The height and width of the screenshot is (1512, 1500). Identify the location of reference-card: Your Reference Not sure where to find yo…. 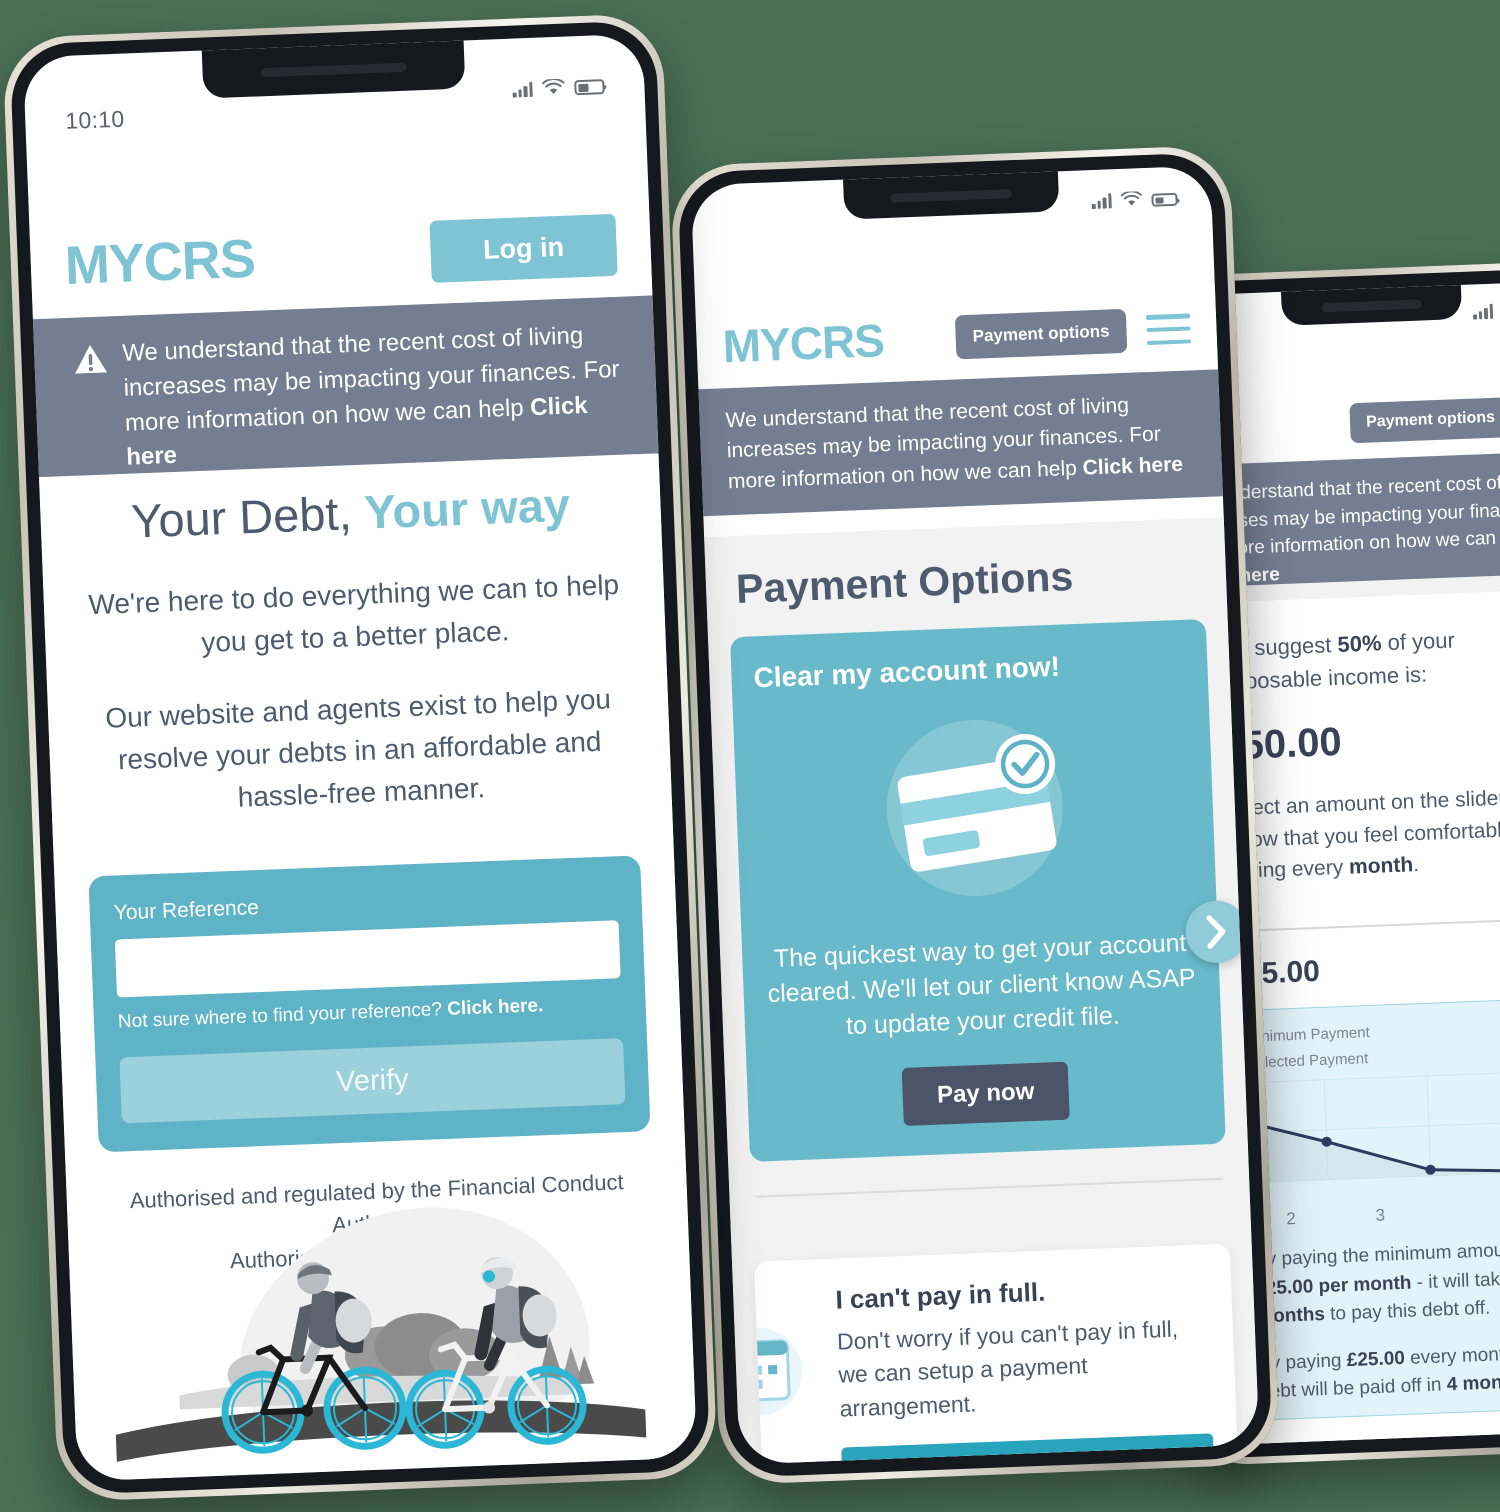
(369, 1004).